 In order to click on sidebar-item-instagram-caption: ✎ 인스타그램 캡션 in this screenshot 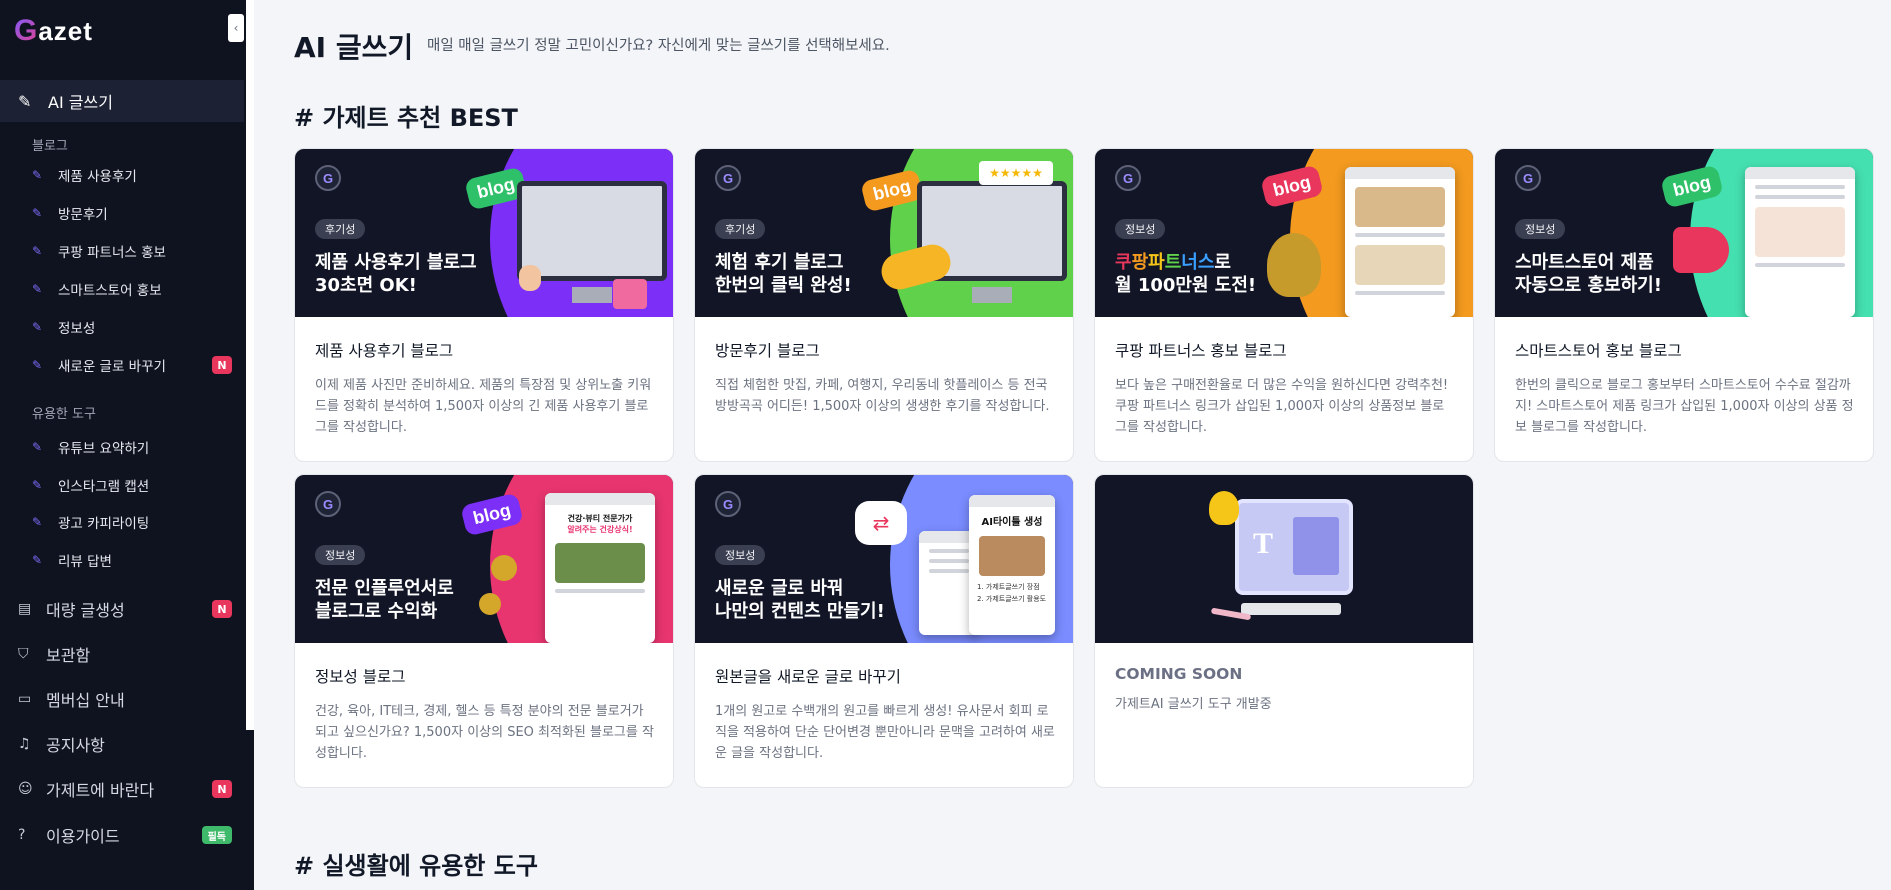, I will do `click(132, 485)`.